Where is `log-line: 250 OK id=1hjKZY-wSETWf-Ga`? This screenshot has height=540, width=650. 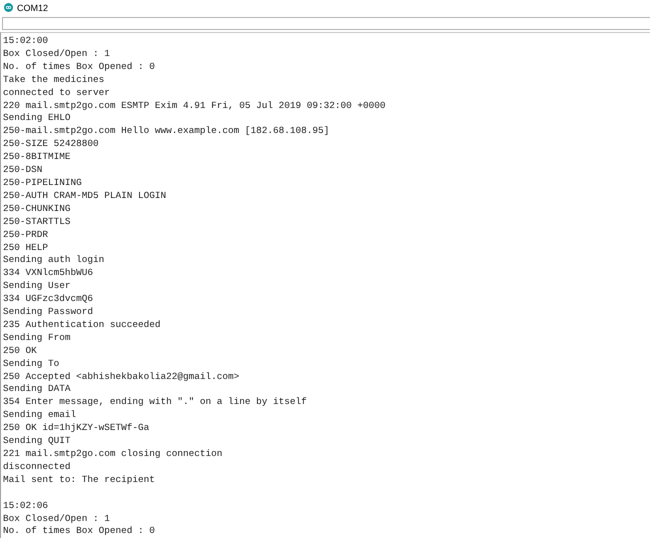
log-line: 250 OK id=1hjKZY-wSETWf-Ga is located at coordinates (76, 429).